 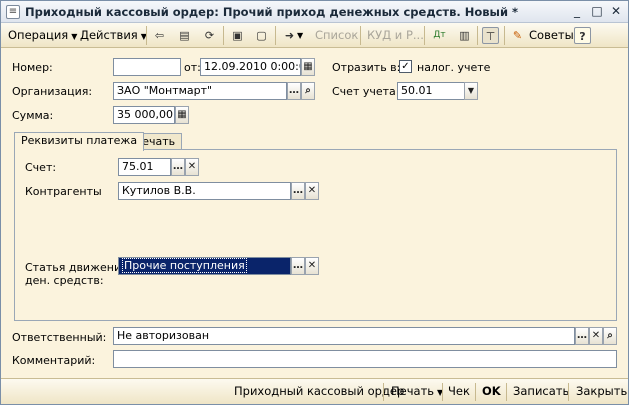 What do you see at coordinates (405, 66) in the screenshot?
I see `tax-accounting-checkbox: ✓` at bounding box center [405, 66].